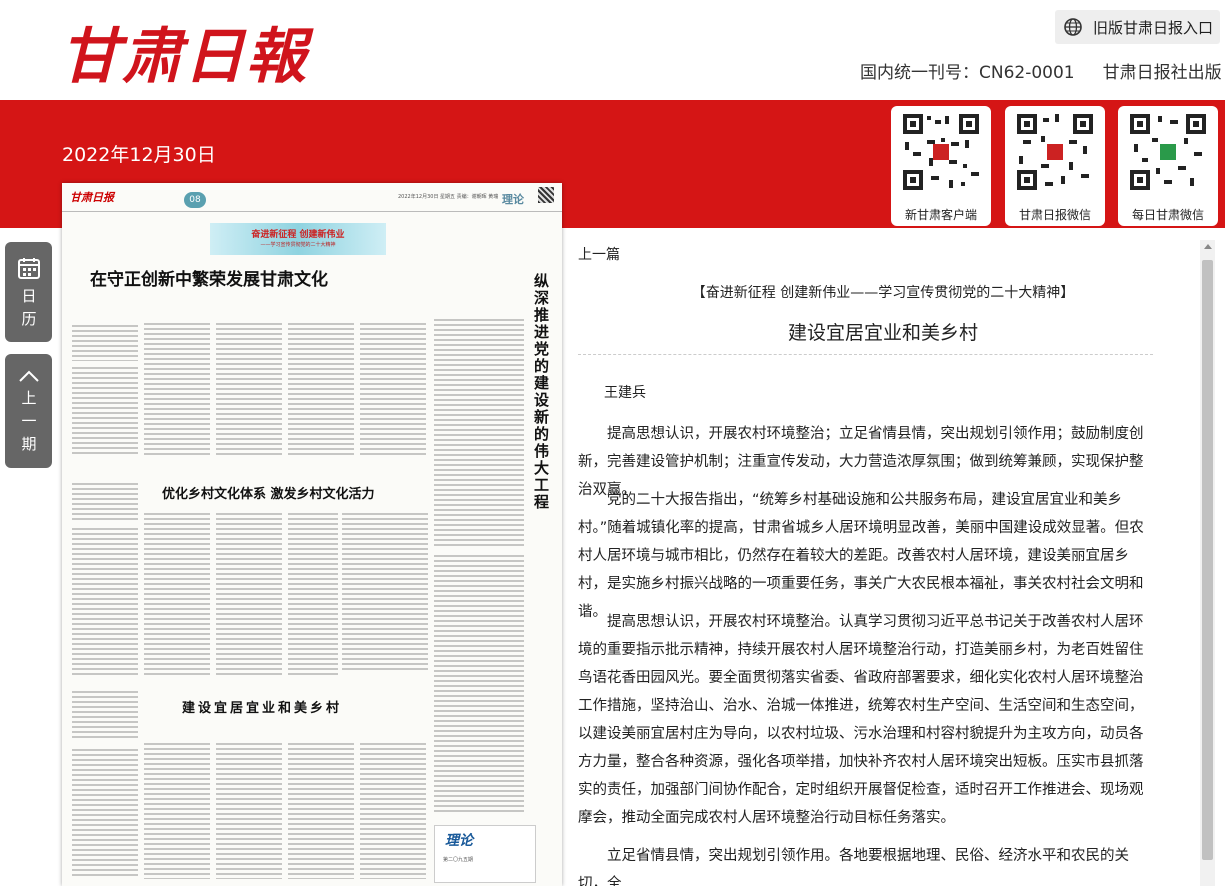 This screenshot has width=1225, height=886. I want to click on article-scrollbar, so click(1207, 563).